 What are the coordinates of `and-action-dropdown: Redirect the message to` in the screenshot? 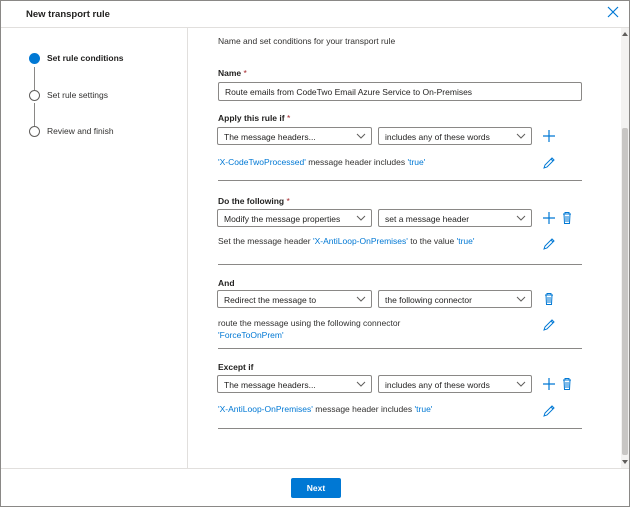 It's located at (294, 299).